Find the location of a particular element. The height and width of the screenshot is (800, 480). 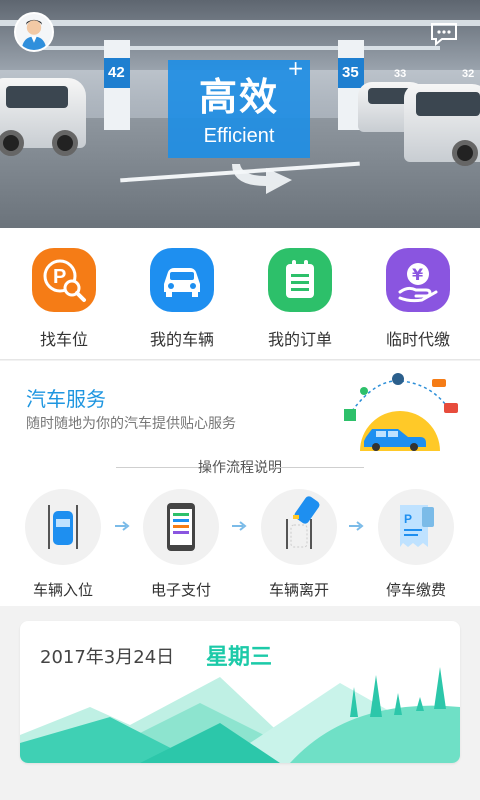

car-leave-icon is located at coordinates (299, 527).